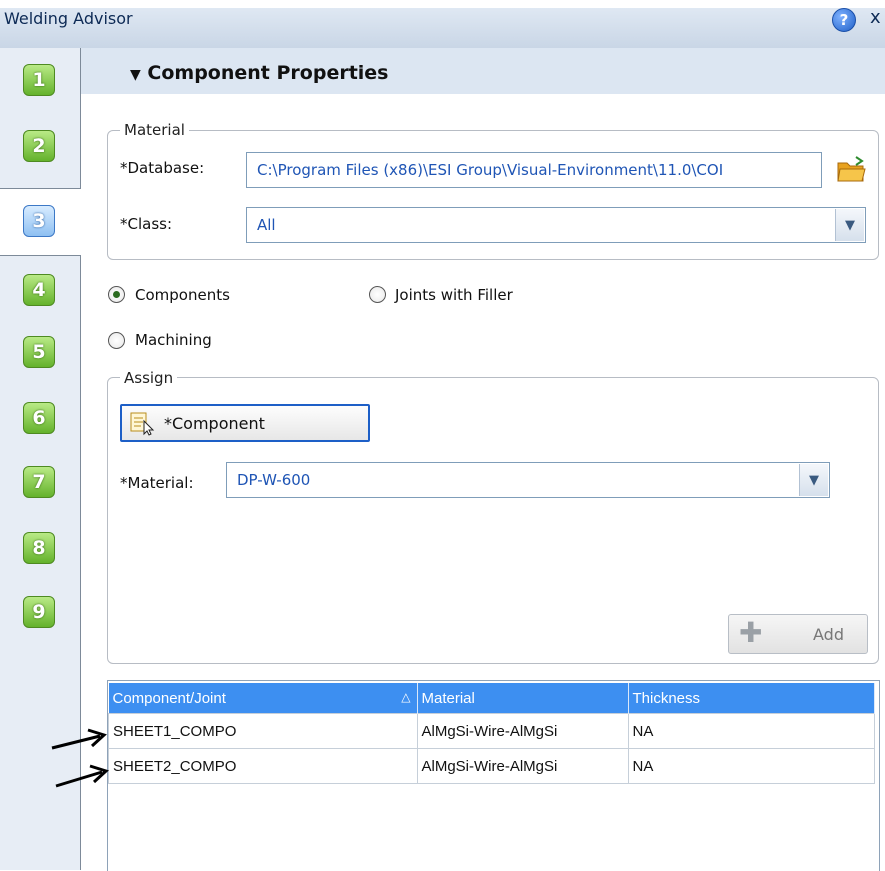 The image size is (885, 871). What do you see at coordinates (274, 480) in the screenshot?
I see `material-select-value: DP-W-600` at bounding box center [274, 480].